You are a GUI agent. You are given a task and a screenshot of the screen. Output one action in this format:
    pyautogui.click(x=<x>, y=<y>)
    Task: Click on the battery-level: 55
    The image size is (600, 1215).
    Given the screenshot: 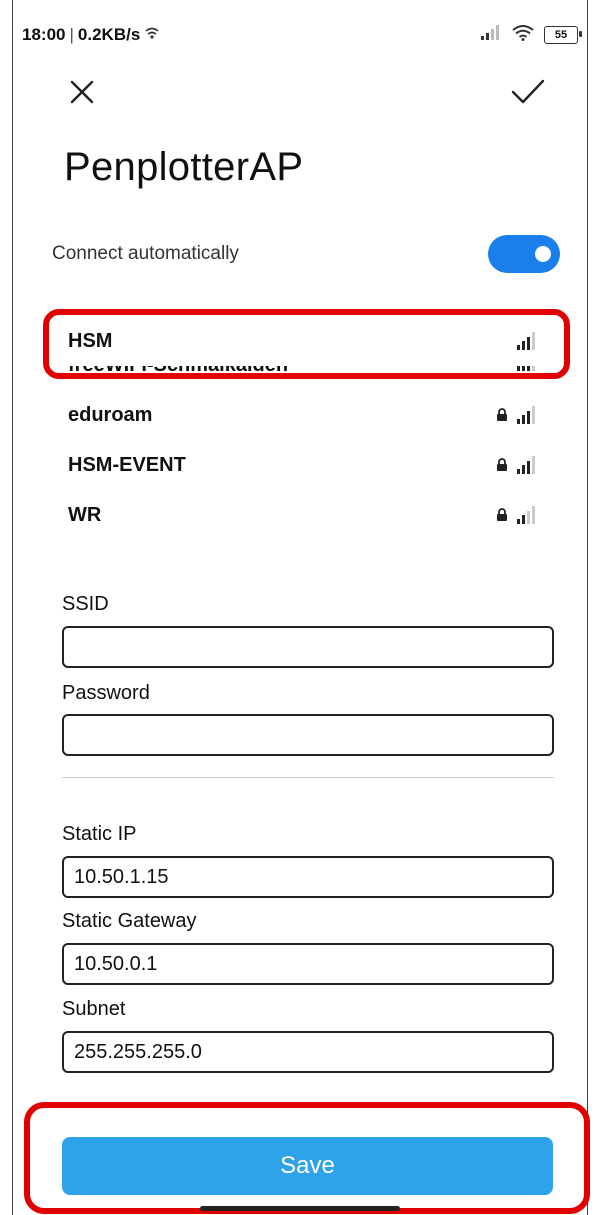 What is the action you would take?
    pyautogui.click(x=561, y=35)
    